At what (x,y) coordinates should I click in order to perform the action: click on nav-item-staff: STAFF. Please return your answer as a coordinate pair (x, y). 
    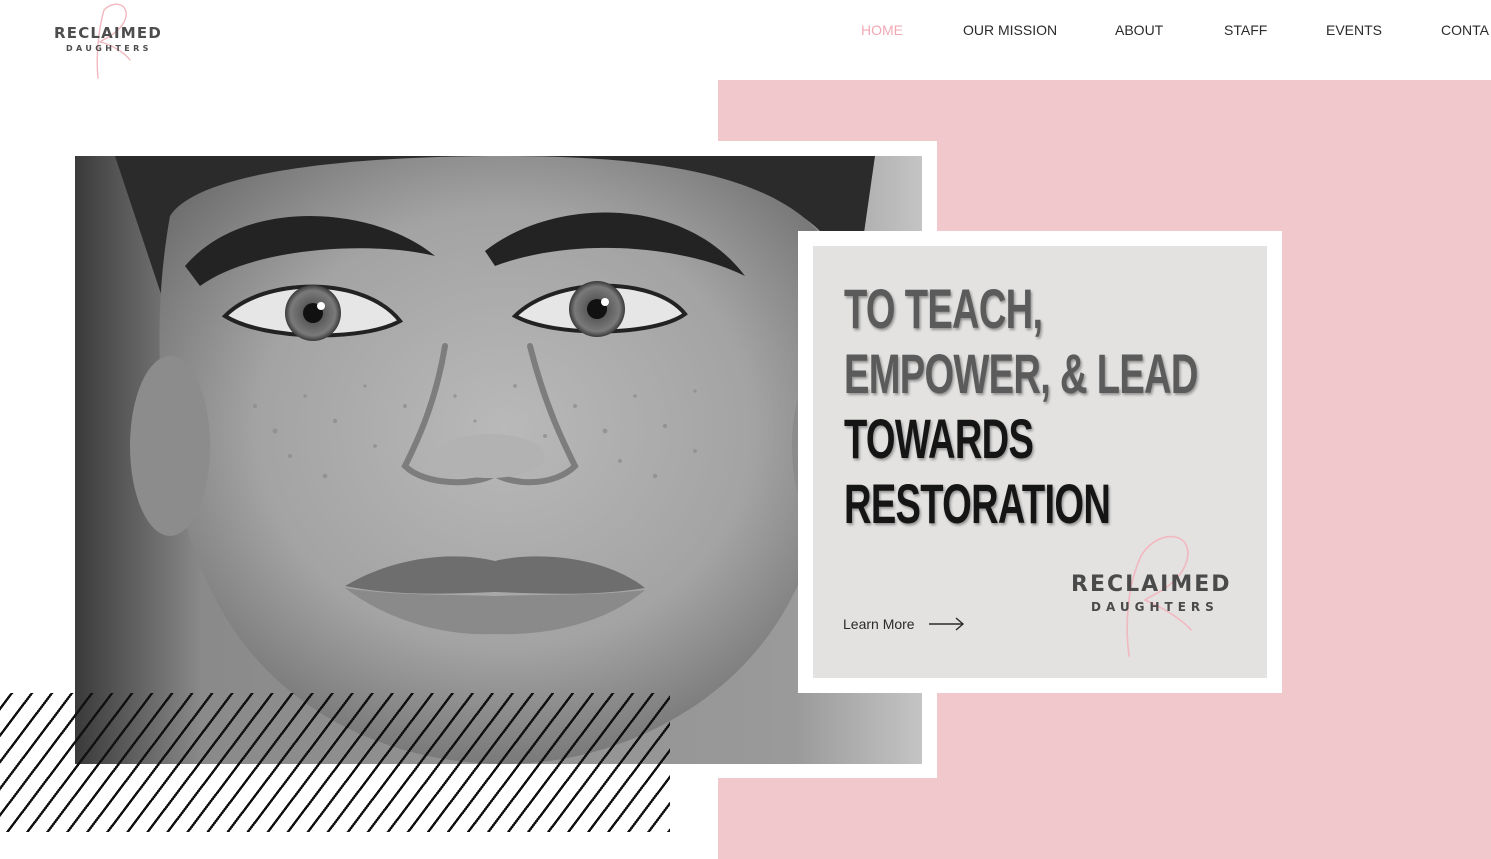
    Looking at the image, I should click on (1245, 30).